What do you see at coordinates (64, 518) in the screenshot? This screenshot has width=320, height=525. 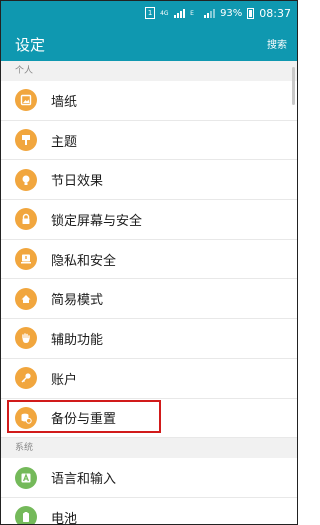 I see `settings-item-label: 电池` at bounding box center [64, 518].